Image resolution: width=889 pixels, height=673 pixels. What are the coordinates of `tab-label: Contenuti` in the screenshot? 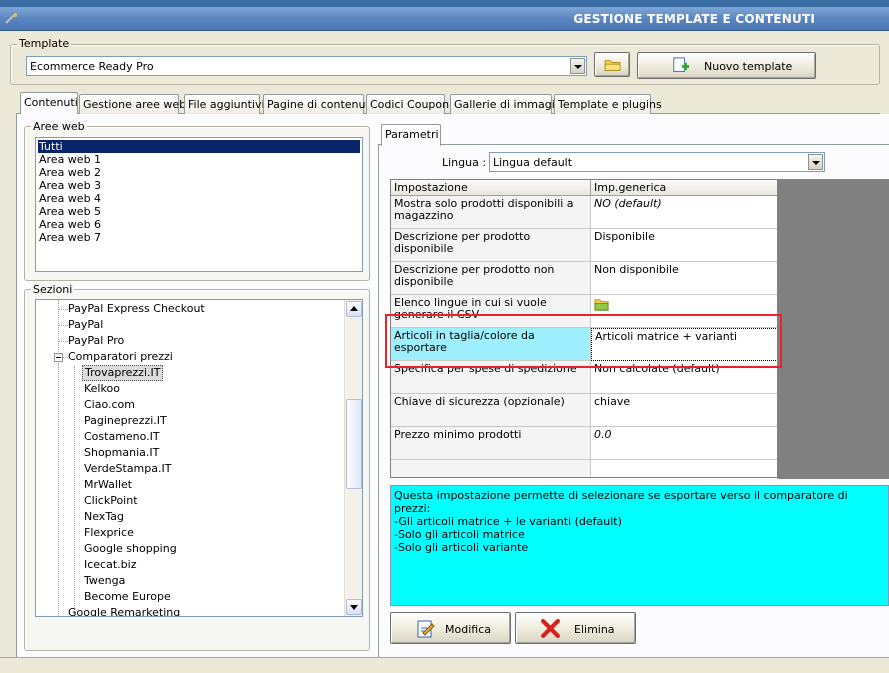 It's located at (51, 102).